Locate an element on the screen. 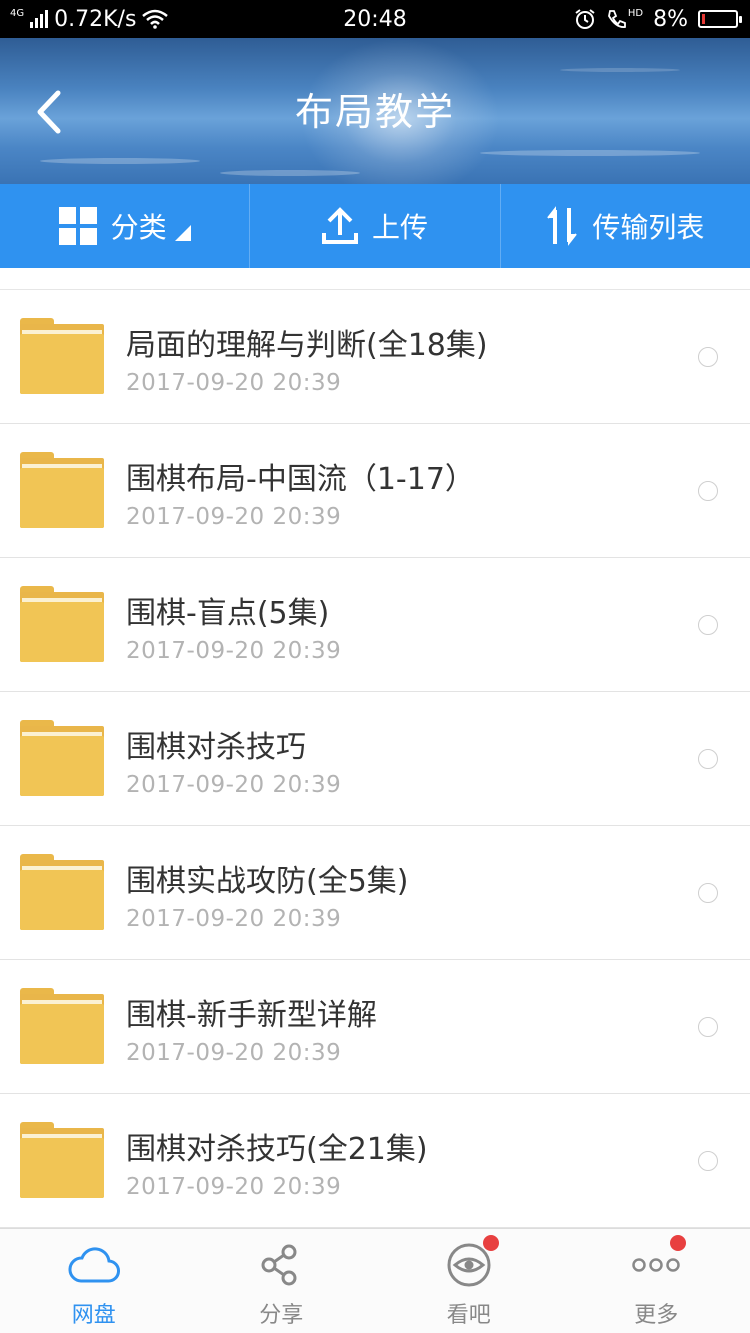 The height and width of the screenshot is (1333, 750). file-list-item: 围棋-盲点(5集) 2017-09-20 20:39 is located at coordinates (375, 625).